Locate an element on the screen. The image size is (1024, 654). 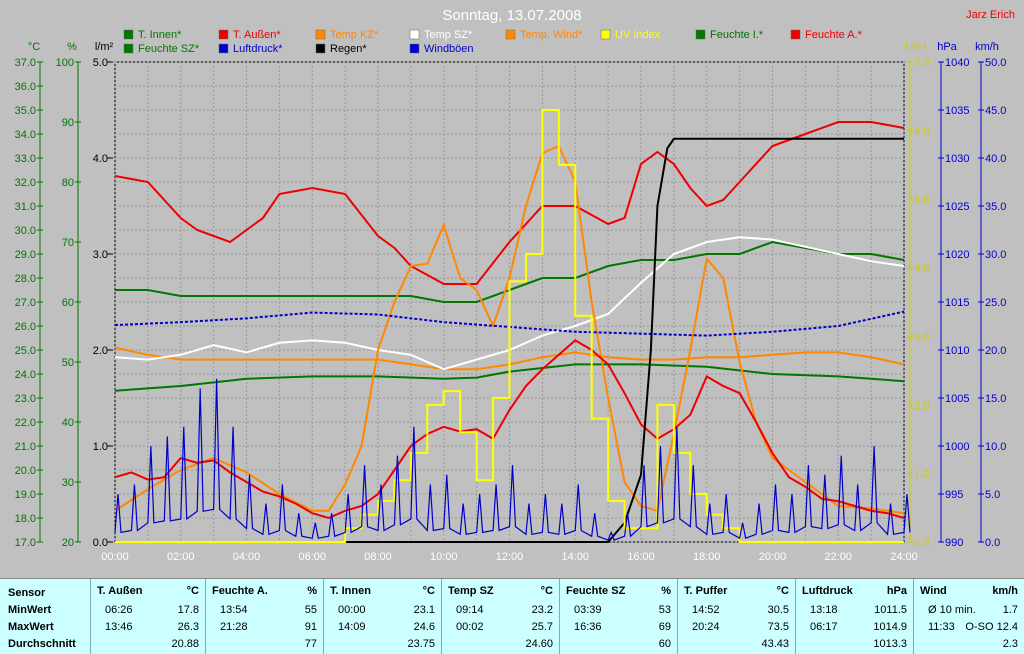
pressure_hpa-tick-label: 1000 is located at coordinates (957, 447).